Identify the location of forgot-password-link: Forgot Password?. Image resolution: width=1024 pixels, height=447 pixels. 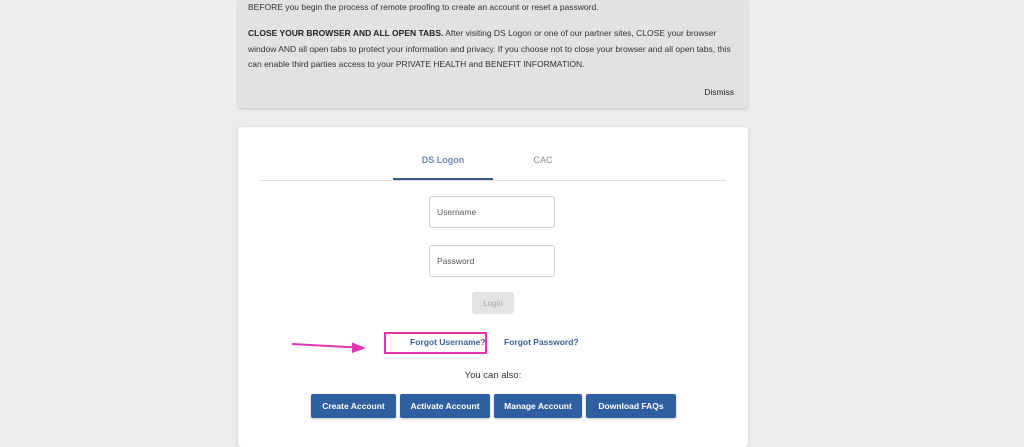
(541, 342).